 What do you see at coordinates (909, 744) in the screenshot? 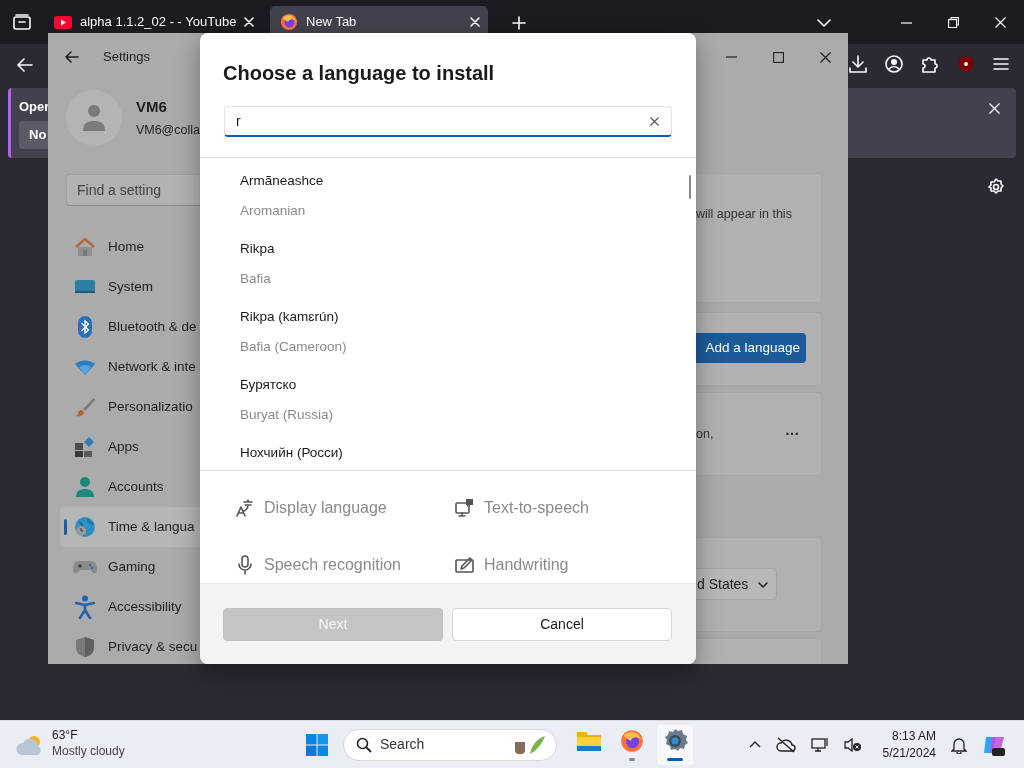
I see `clock: 8:13 AM 5/21/2024` at bounding box center [909, 744].